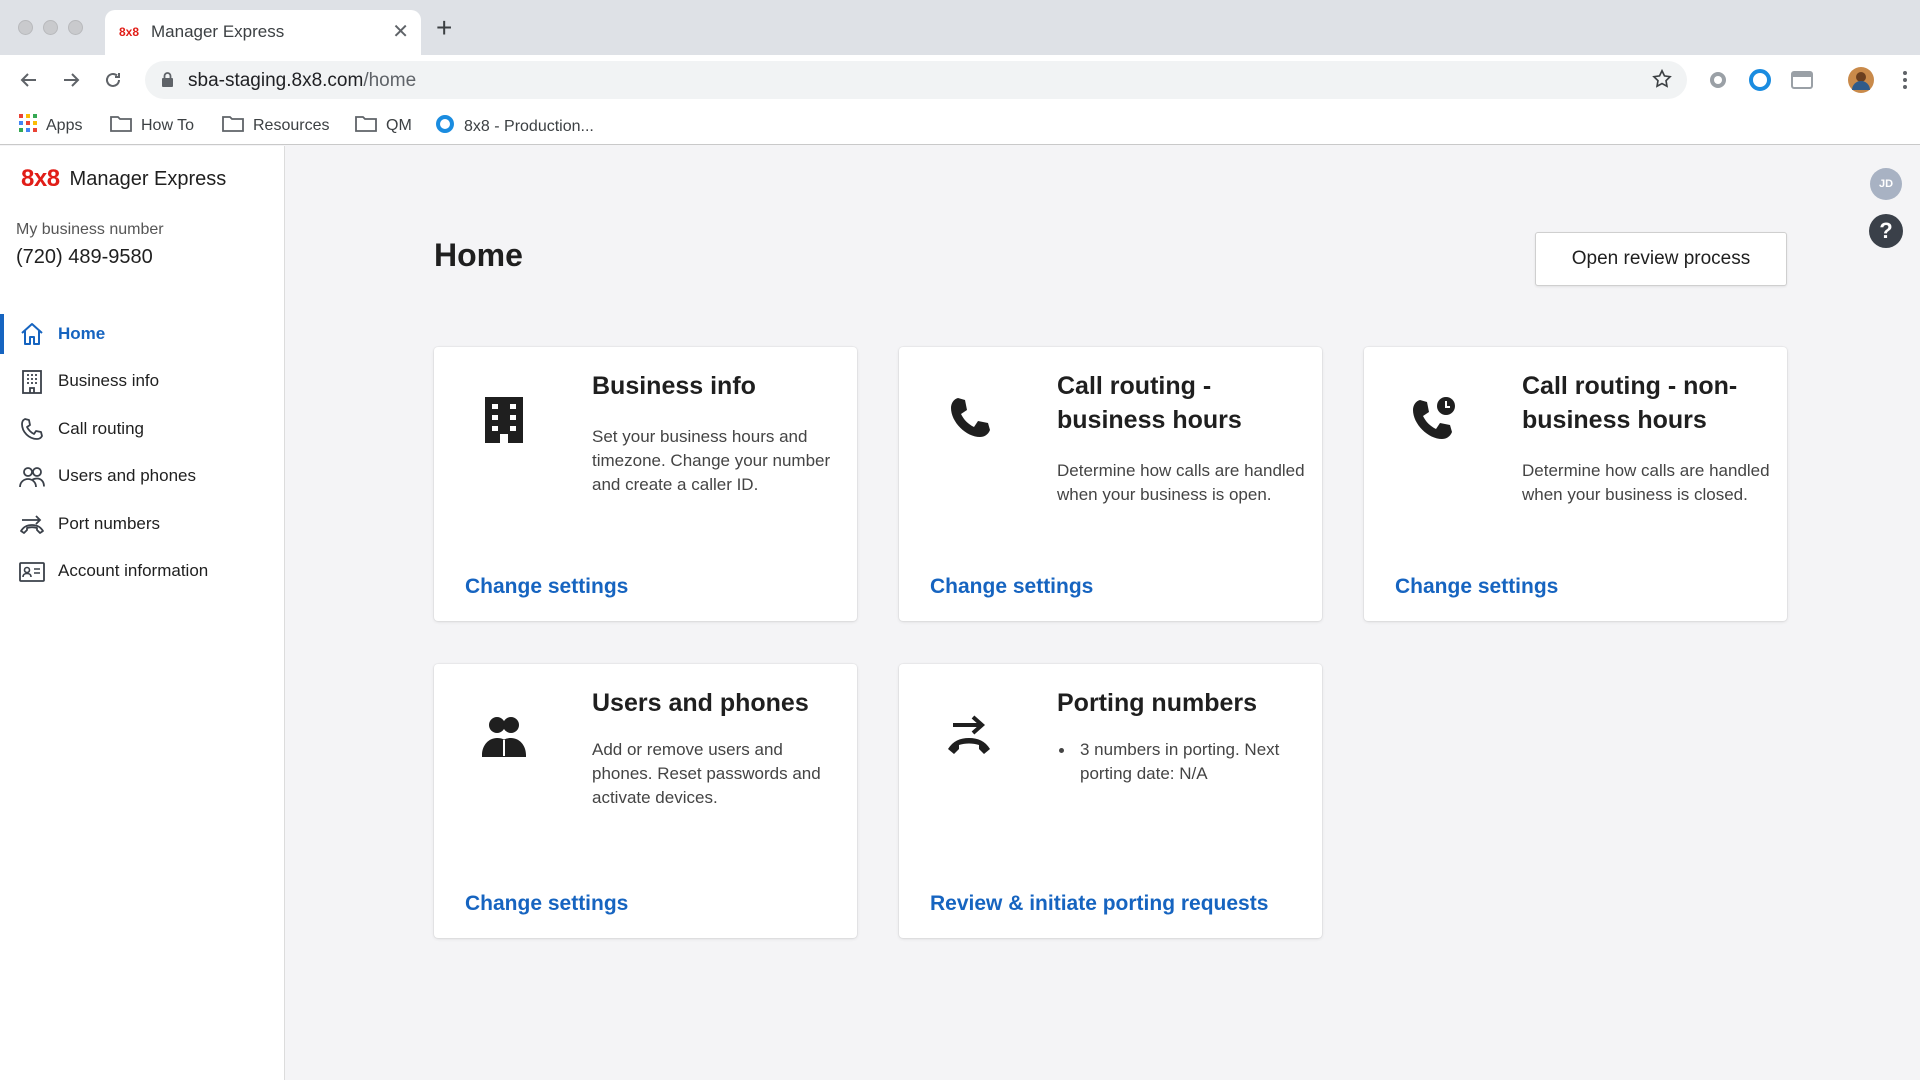 This screenshot has height=1080, width=1920. I want to click on user-avatar: JD, so click(1886, 184).